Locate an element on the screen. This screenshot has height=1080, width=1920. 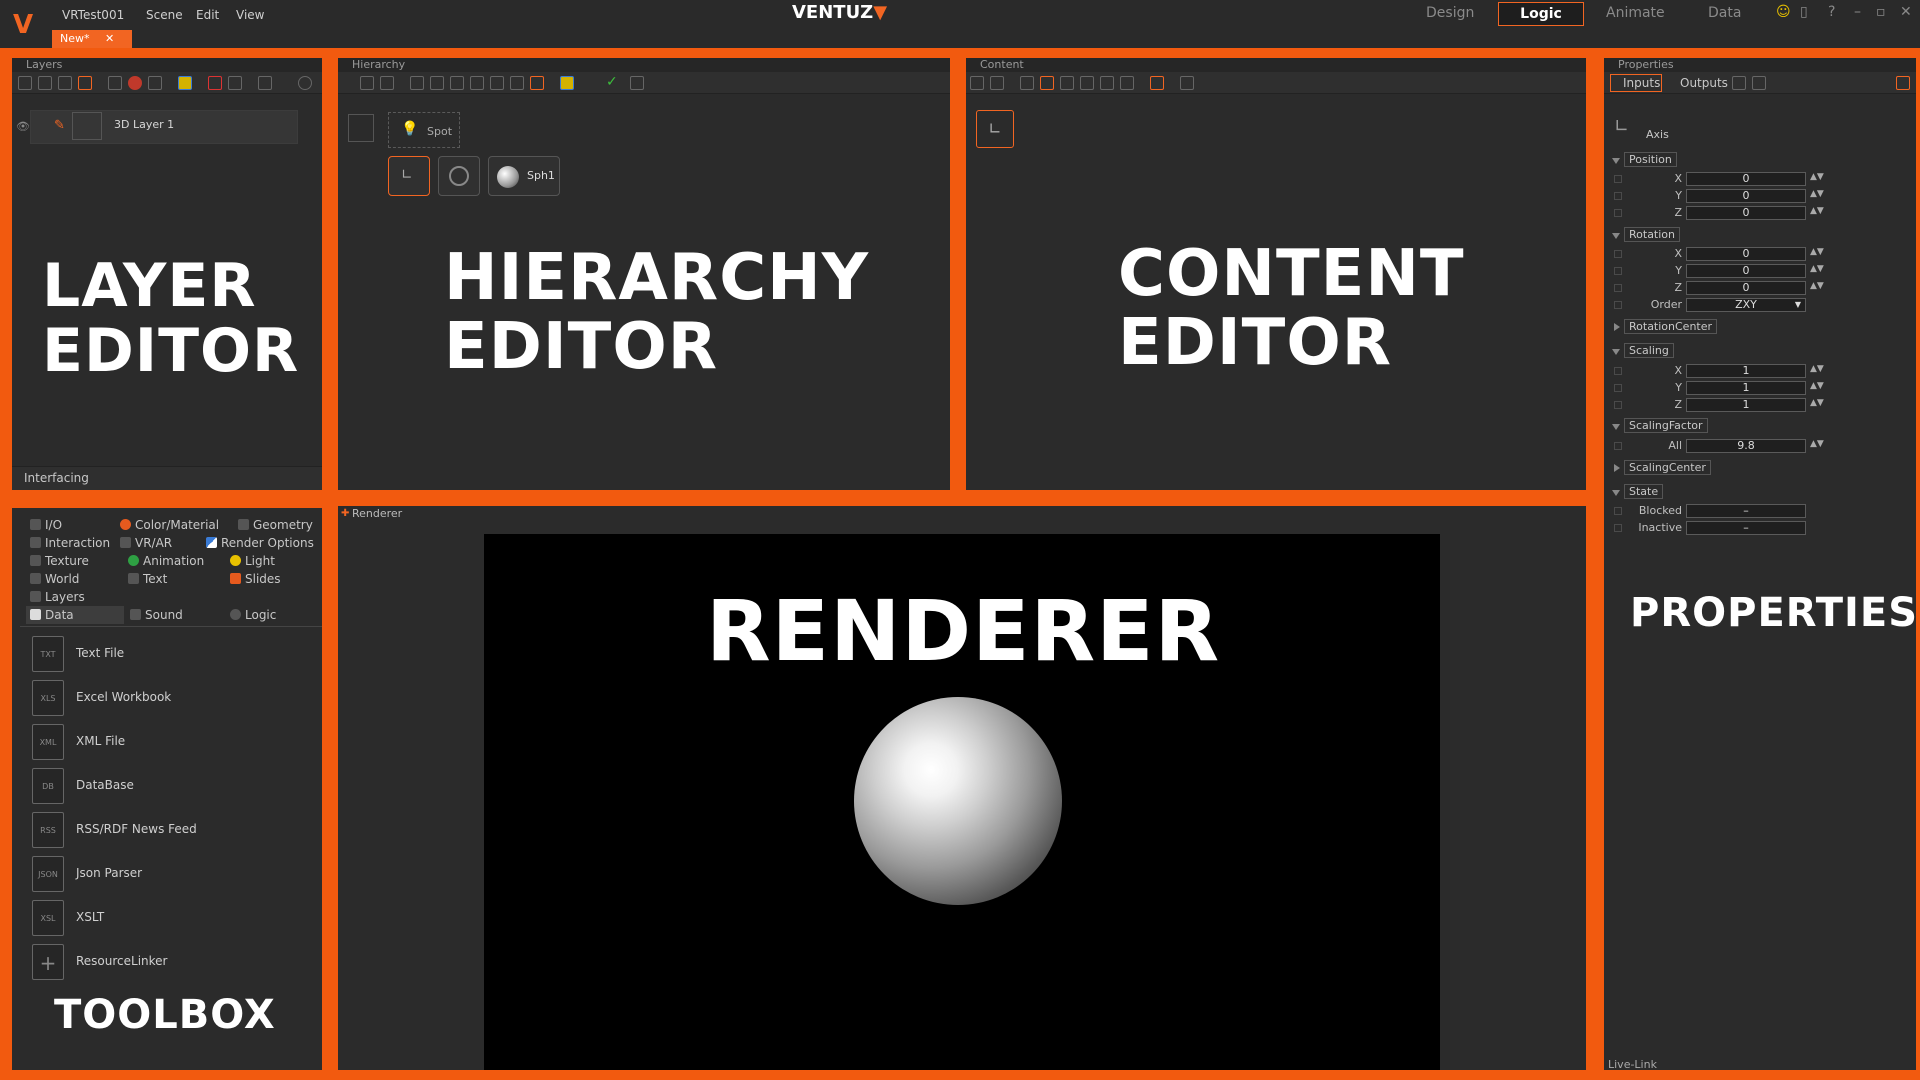
scaling-y-field: 1 is located at coordinates (1746, 388).